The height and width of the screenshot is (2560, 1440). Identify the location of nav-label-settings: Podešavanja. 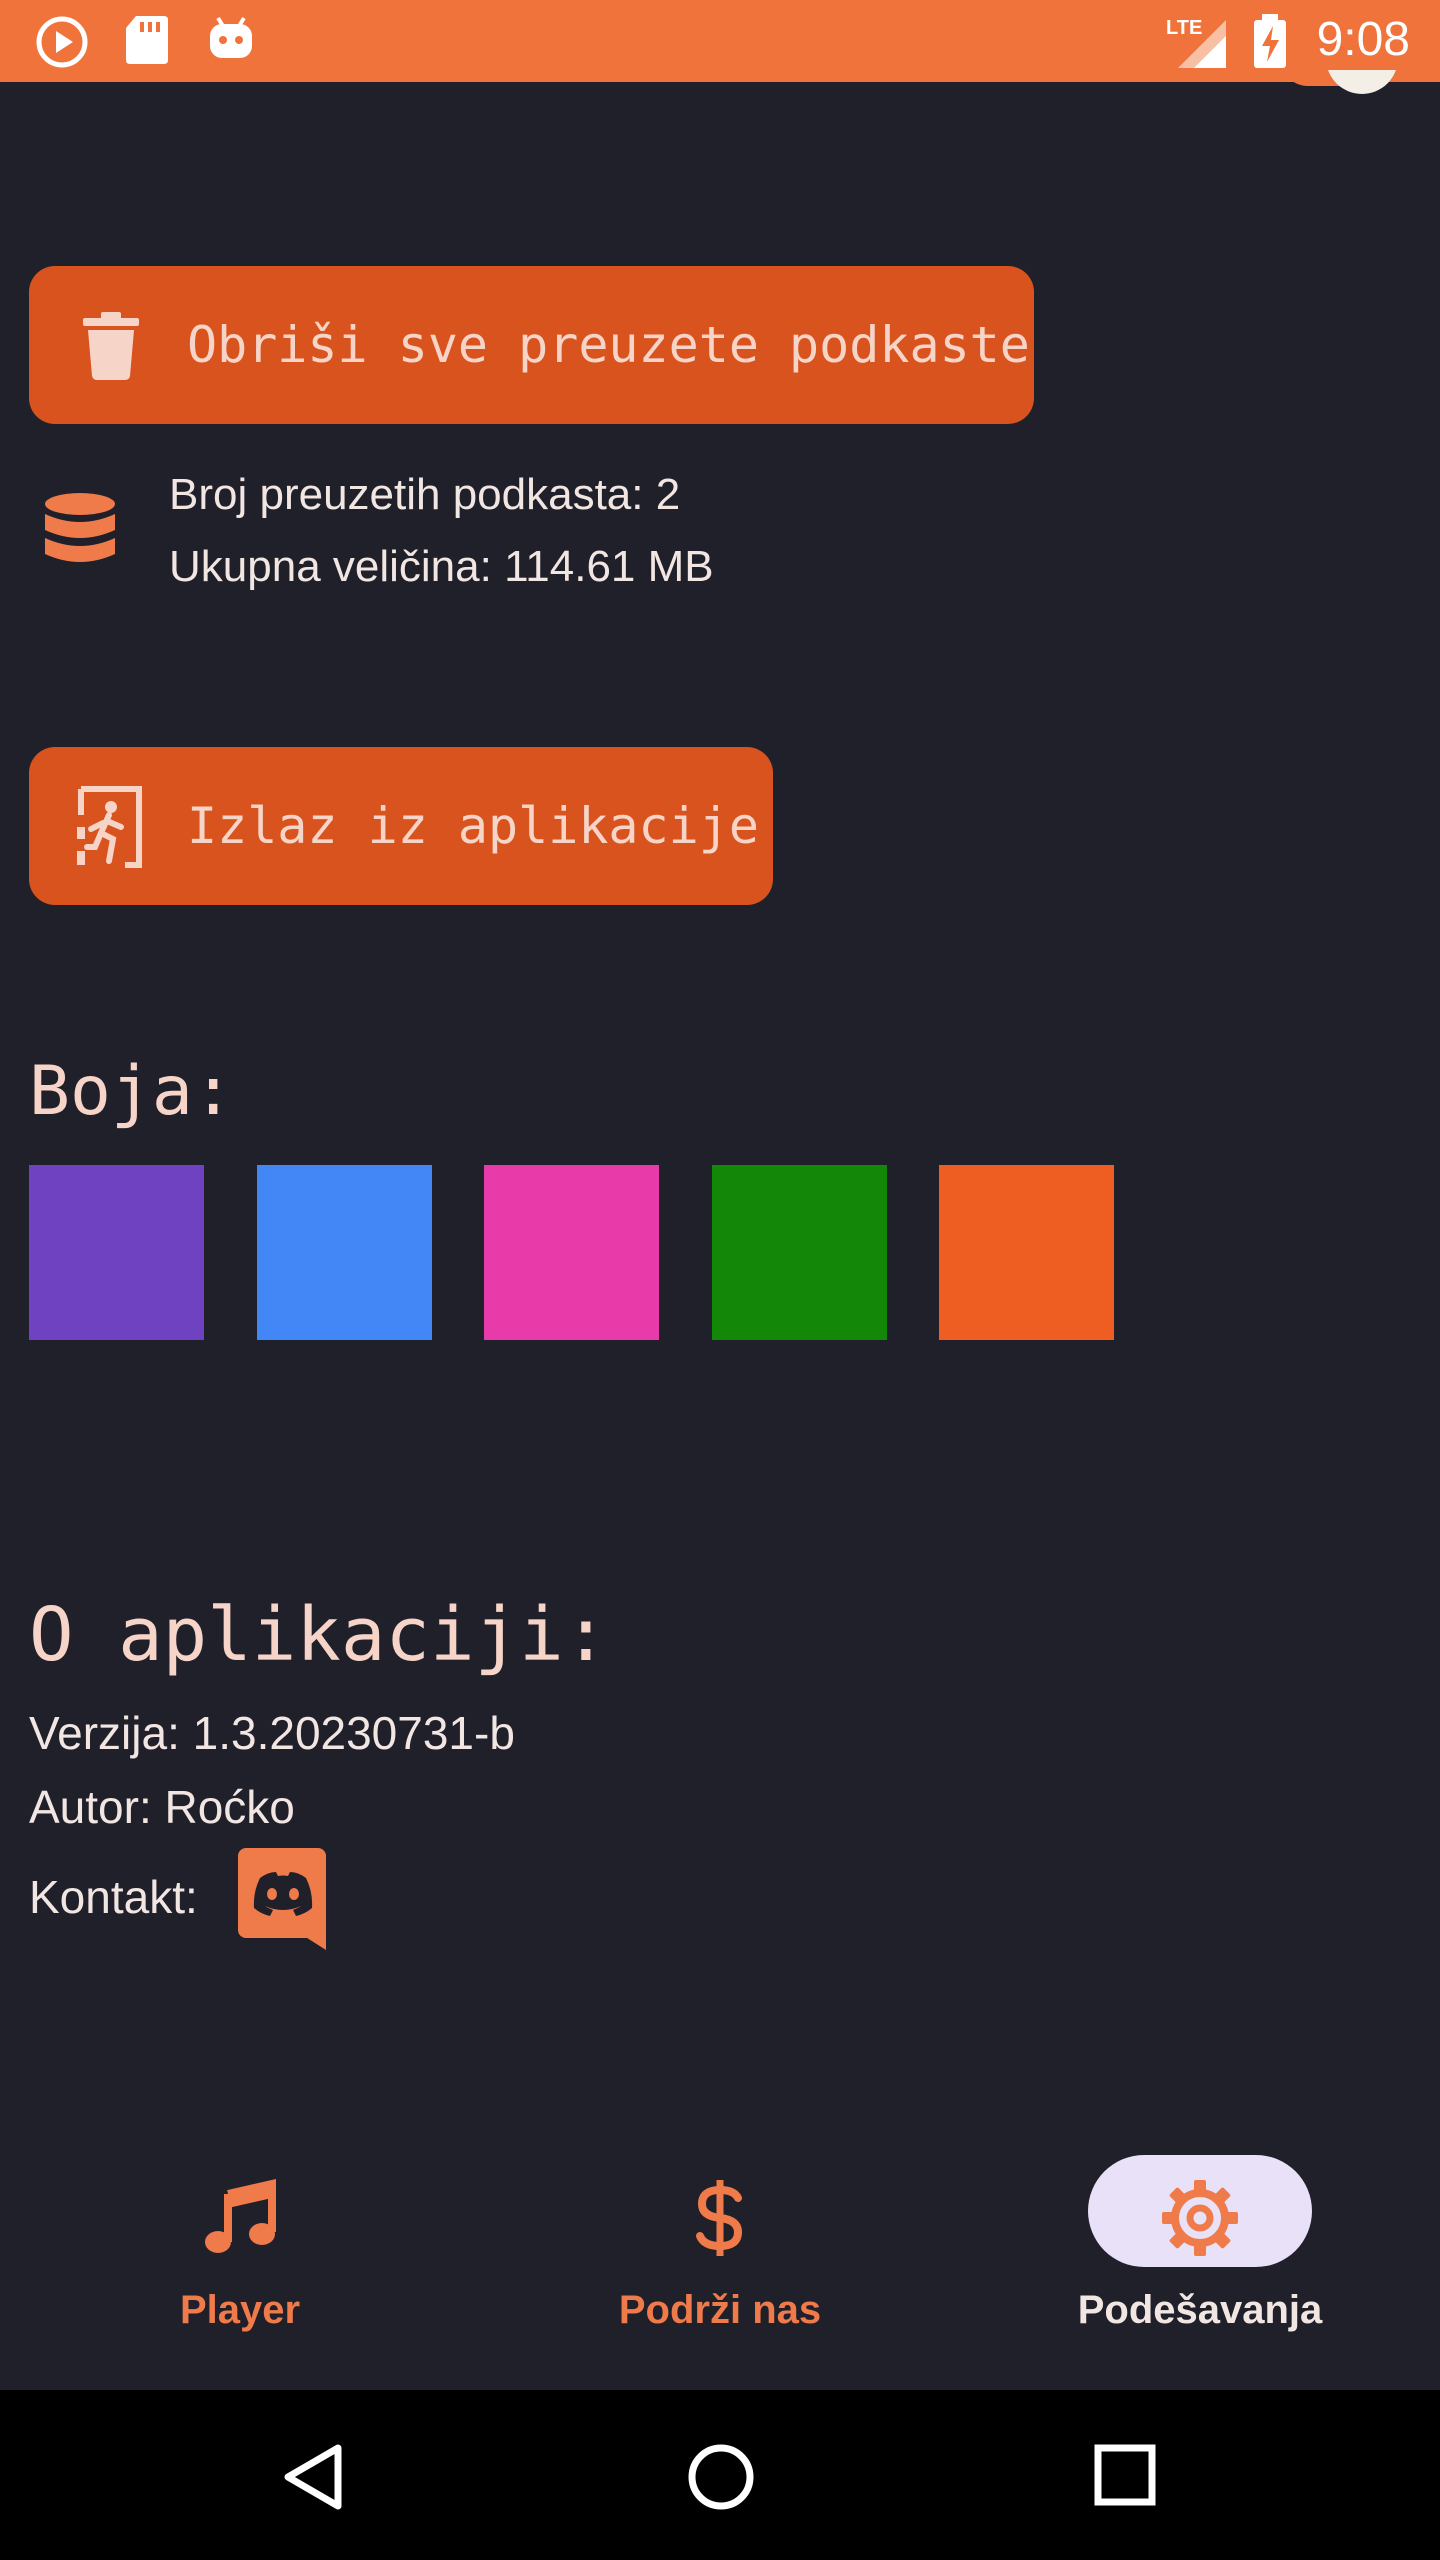
(1200, 2310).